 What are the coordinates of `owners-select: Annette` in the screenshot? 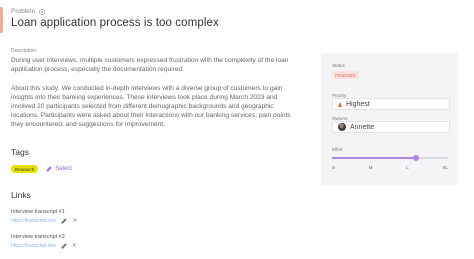 It's located at (391, 127).